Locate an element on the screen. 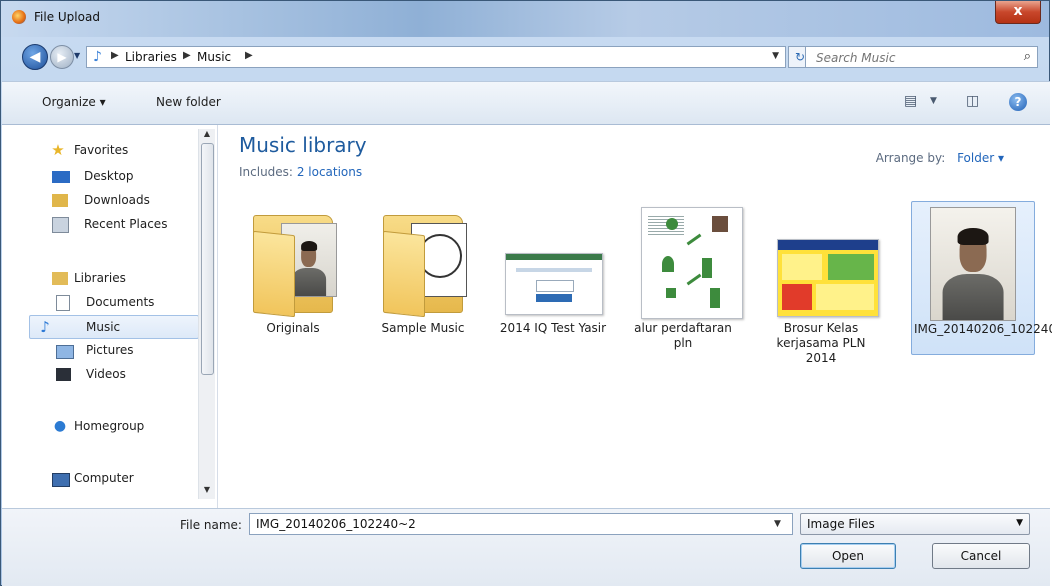  organize-menu: Organize ▾ is located at coordinates (74, 102).